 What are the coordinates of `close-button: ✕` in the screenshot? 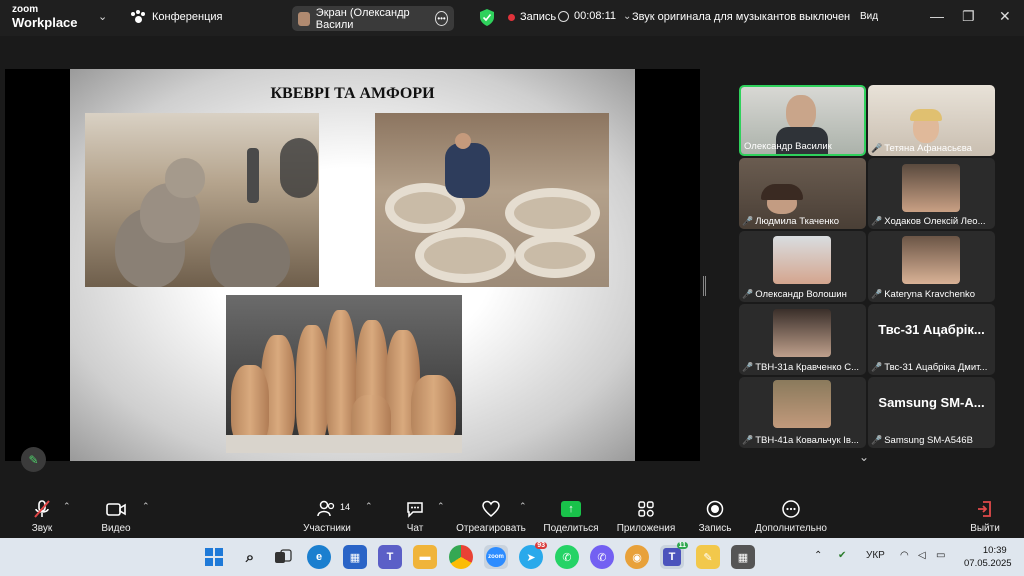 It's located at (1005, 16).